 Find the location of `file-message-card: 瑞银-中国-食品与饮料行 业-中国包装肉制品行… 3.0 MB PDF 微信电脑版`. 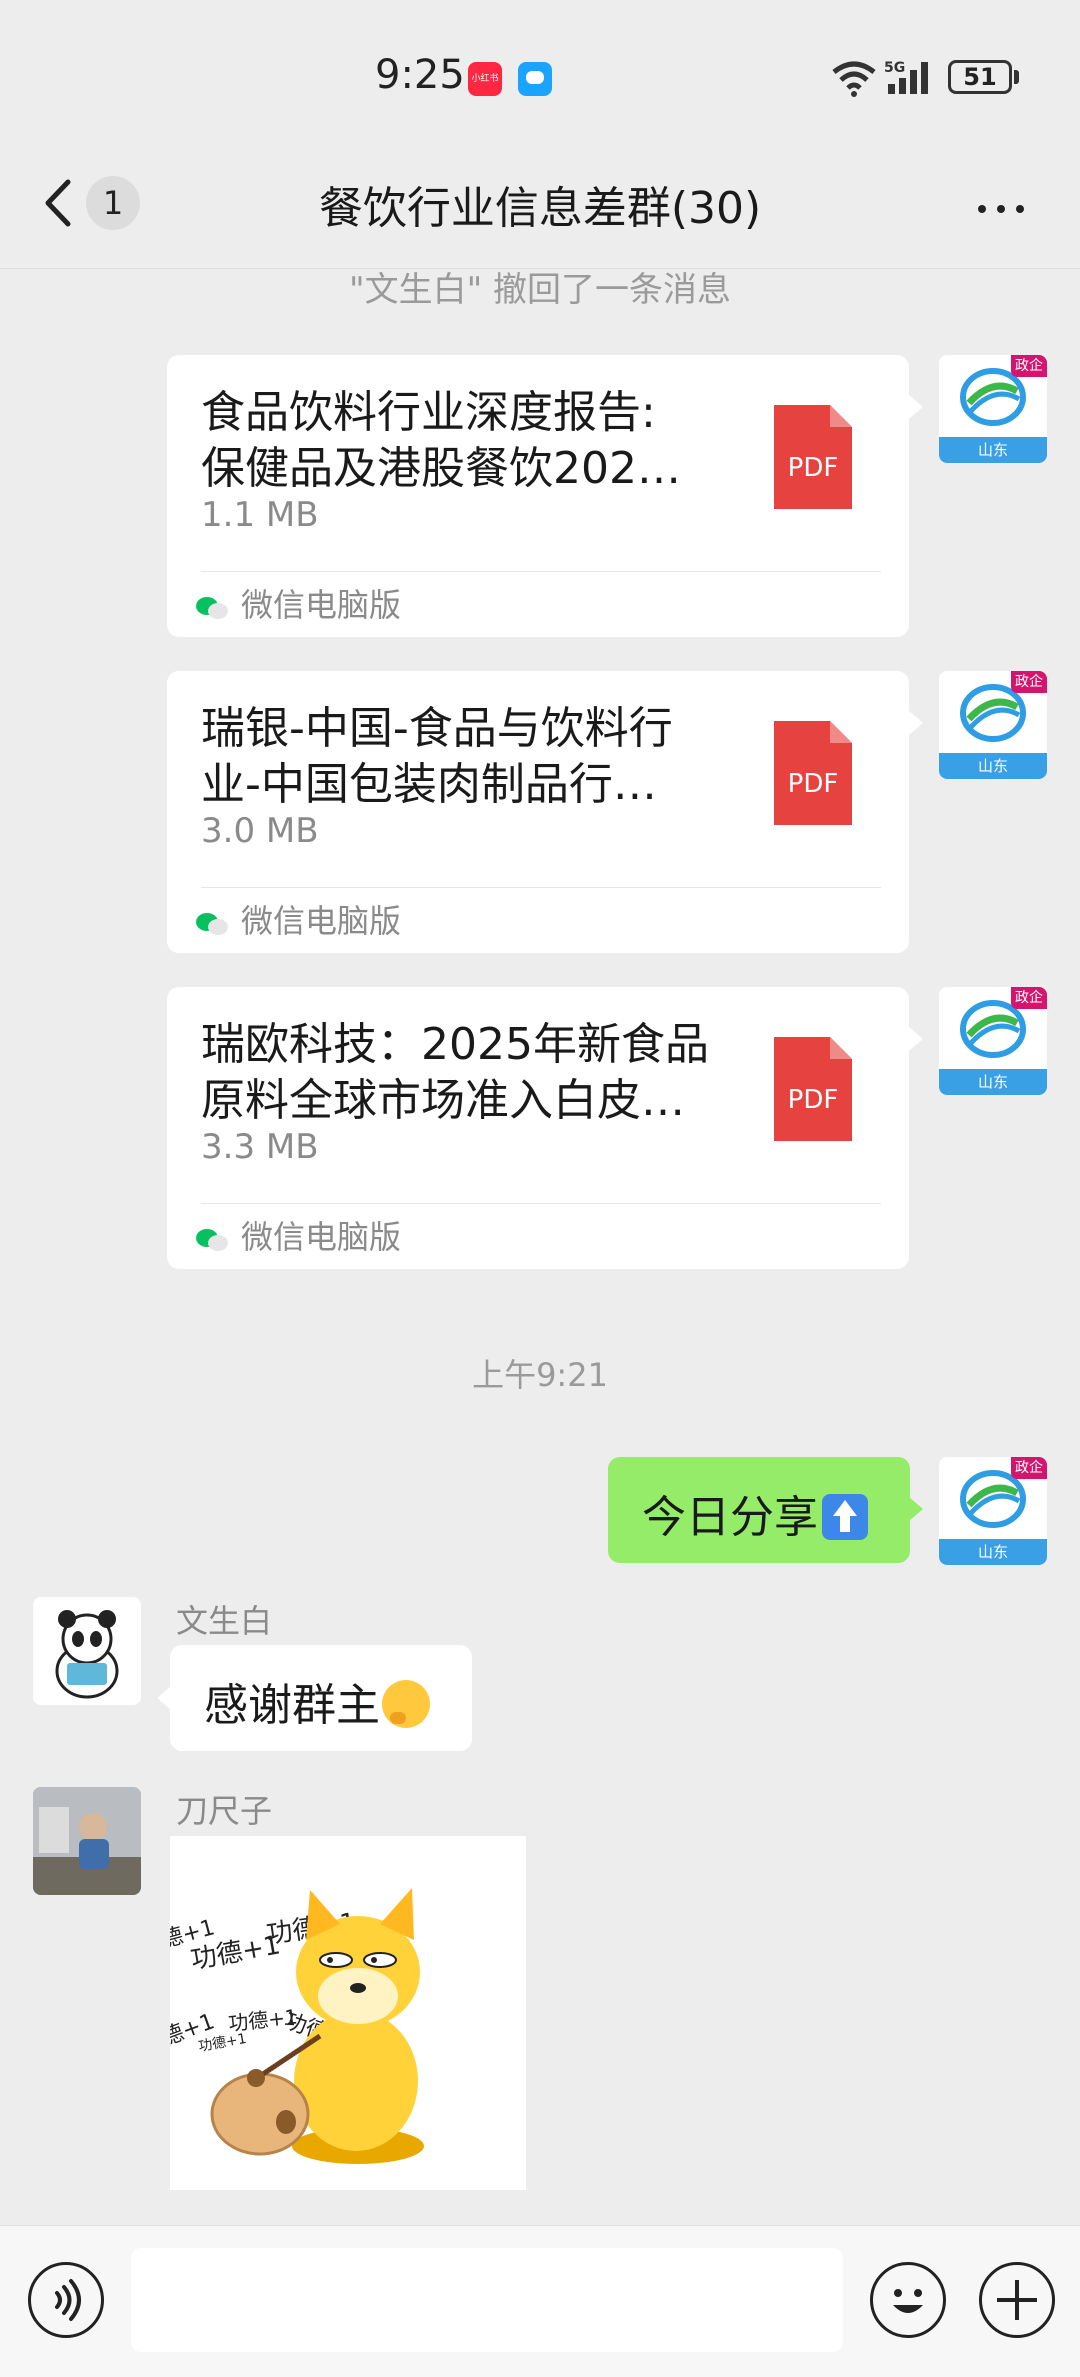

file-message-card: 瑞银-中国-食品与饮料行 业-中国包装肉制品行… 3.0 MB PDF 微信电脑版 is located at coordinates (538, 812).